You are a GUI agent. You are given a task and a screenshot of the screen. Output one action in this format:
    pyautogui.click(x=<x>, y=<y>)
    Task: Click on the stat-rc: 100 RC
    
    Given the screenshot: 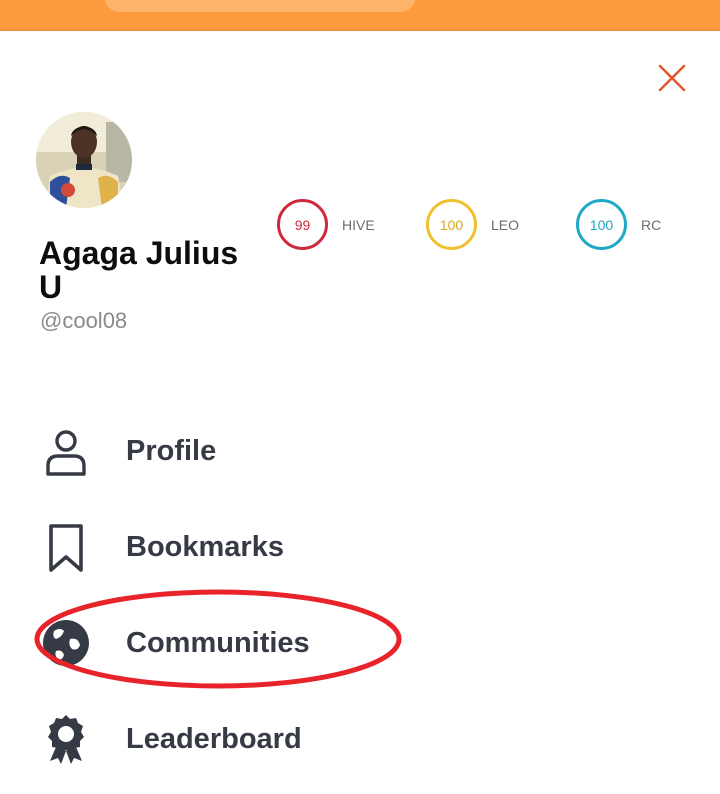 What is the action you would take?
    pyautogui.click(x=618, y=224)
    